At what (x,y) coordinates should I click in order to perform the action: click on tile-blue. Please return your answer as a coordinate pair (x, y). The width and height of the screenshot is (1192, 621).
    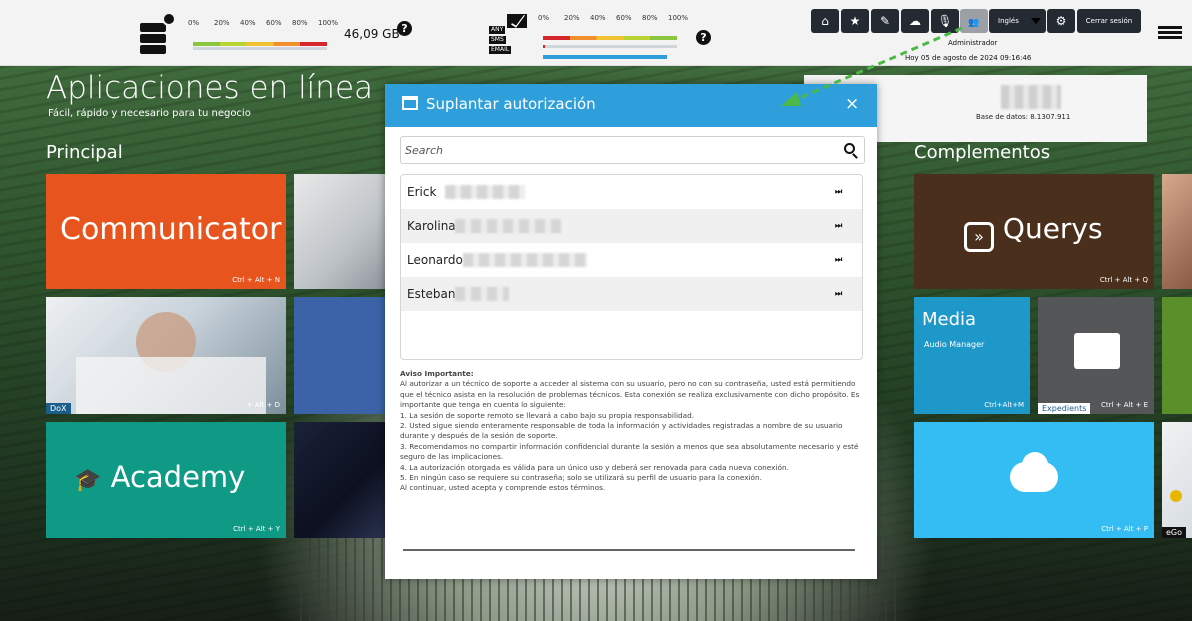
    Looking at the image, I should click on (340, 355).